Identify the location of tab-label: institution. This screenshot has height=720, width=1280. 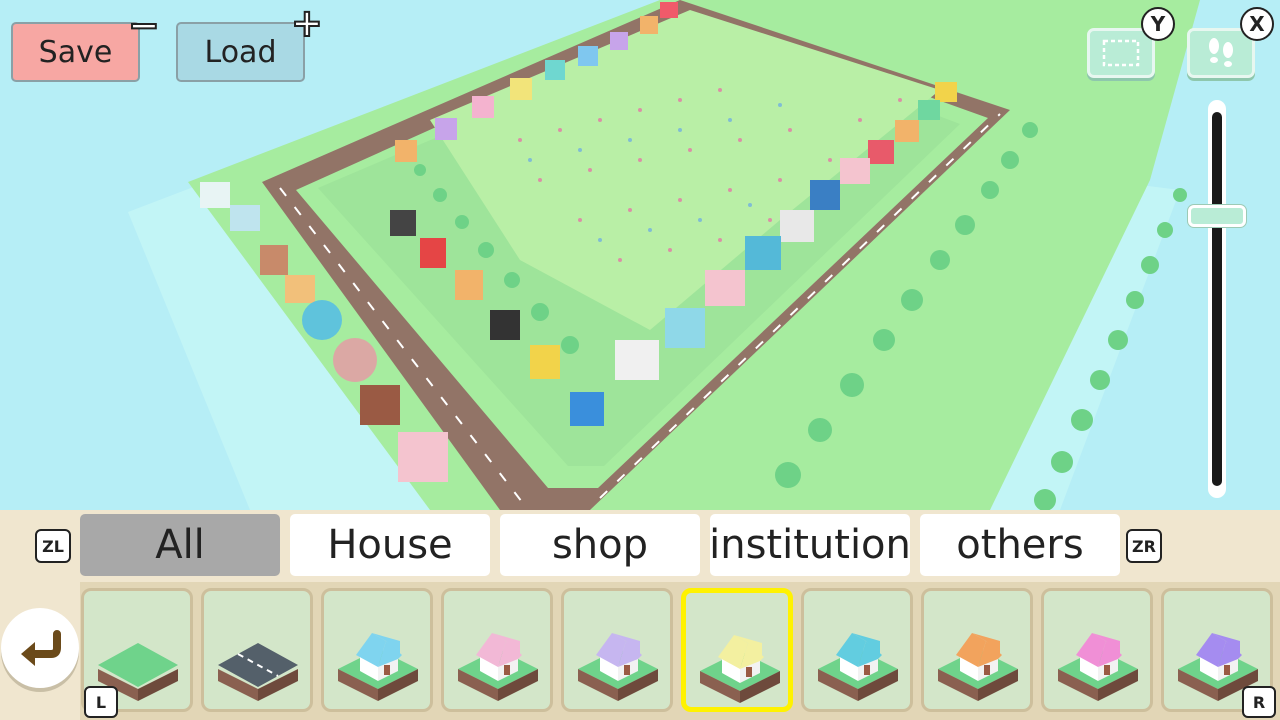
(810, 545).